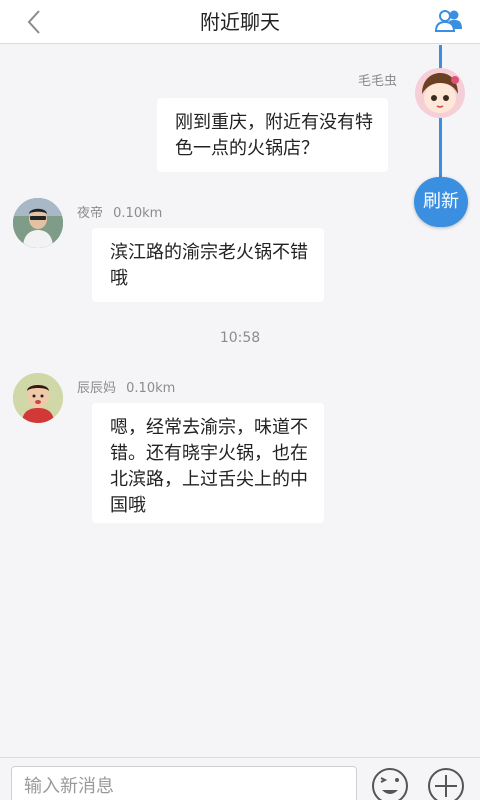  Describe the element at coordinates (208, 265) in the screenshot. I see `message-bubble: 滨江路的渝宗老火锅不错 哦` at that location.